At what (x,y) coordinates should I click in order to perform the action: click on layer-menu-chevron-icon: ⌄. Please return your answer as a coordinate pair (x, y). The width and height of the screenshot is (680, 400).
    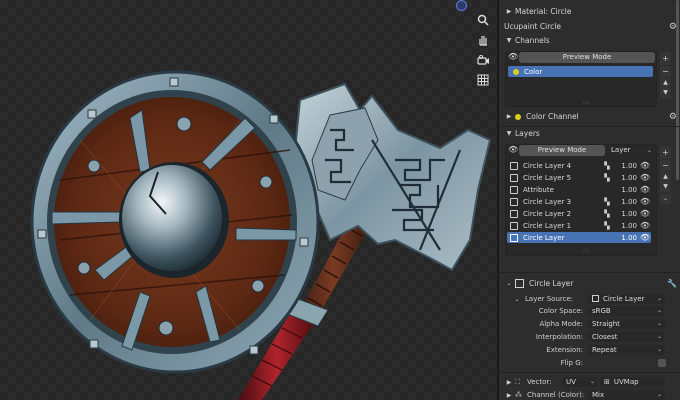
    Looking at the image, I should click on (665, 199).